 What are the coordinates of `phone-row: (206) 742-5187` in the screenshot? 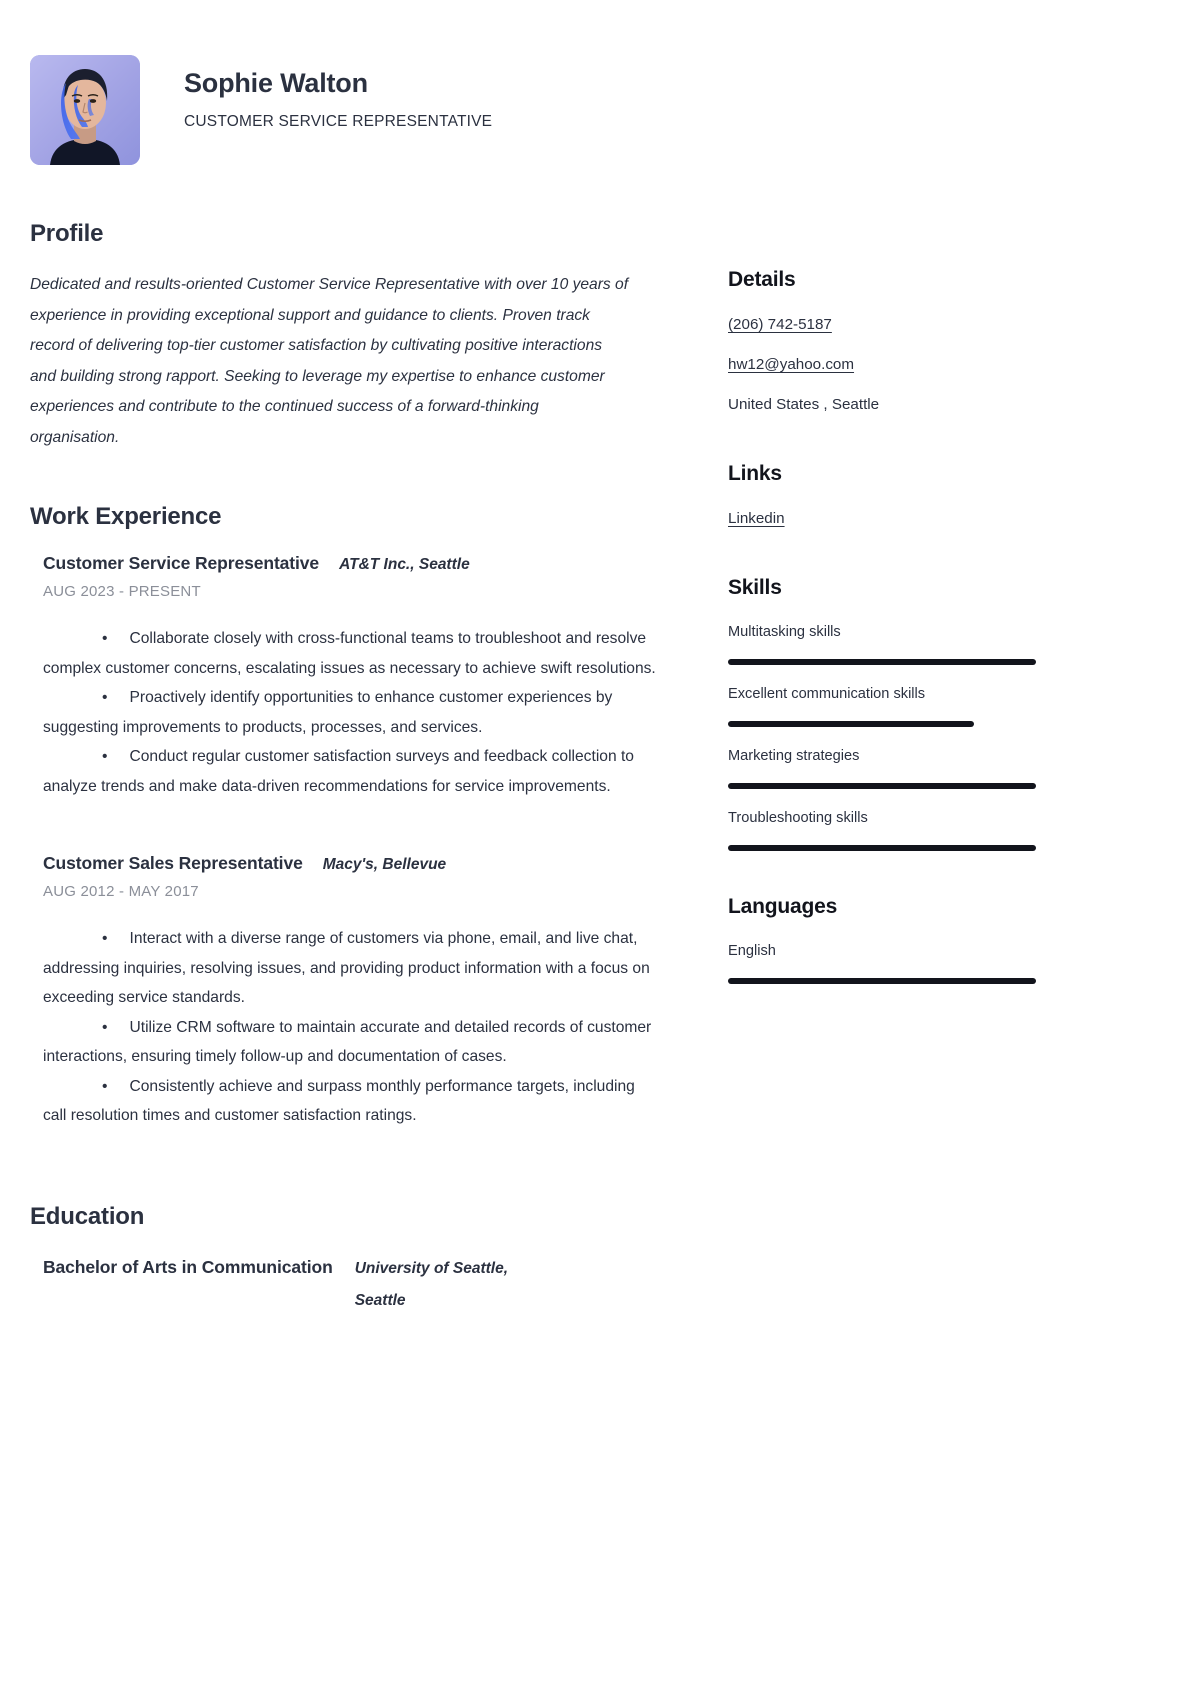 It's located at (894, 325).